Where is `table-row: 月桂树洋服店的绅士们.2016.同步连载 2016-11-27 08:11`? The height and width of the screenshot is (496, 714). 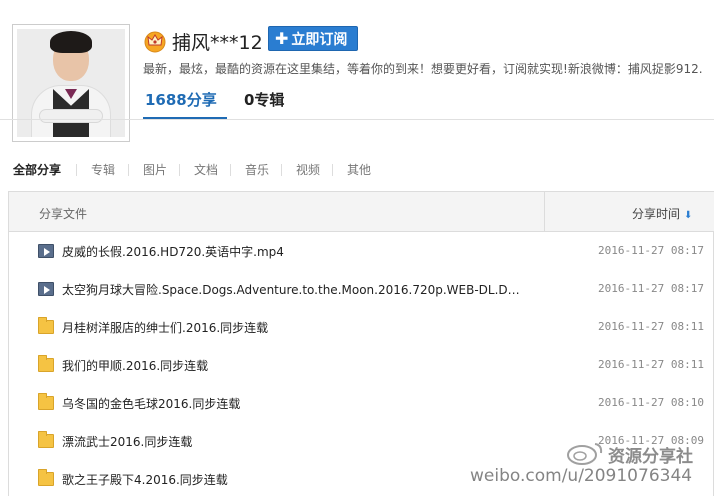
table-row: 月桂树洋服店的绅士们.2016.同步连载 2016-11-27 08:11 is located at coordinates (361, 327).